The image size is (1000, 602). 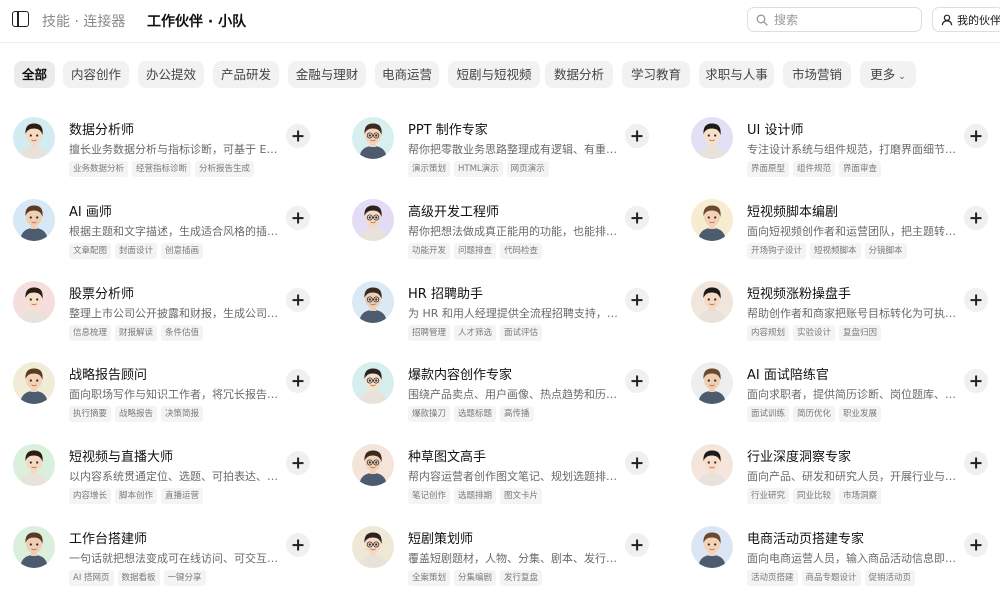 I want to click on agent-tags: 文章配图 封面设计 创意插画, so click(x=136, y=251).